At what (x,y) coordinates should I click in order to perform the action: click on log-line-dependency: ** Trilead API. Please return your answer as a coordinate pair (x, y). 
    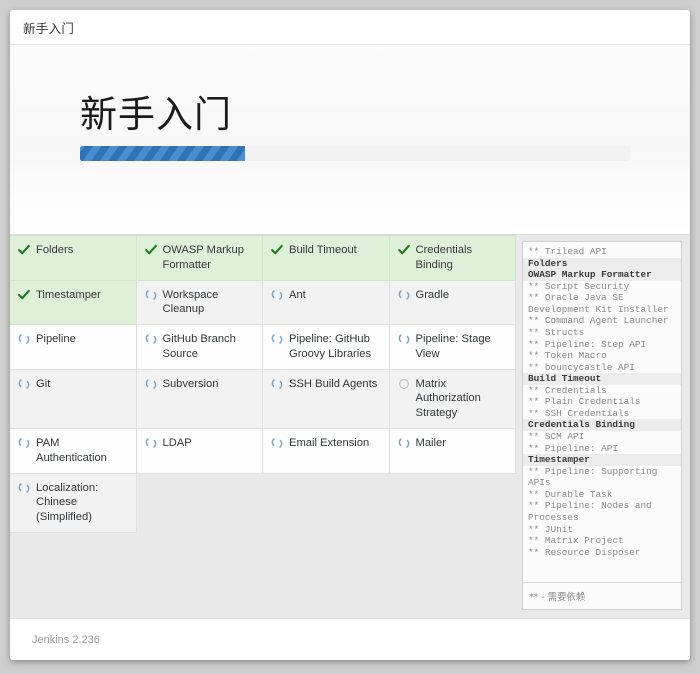
    Looking at the image, I should click on (567, 251).